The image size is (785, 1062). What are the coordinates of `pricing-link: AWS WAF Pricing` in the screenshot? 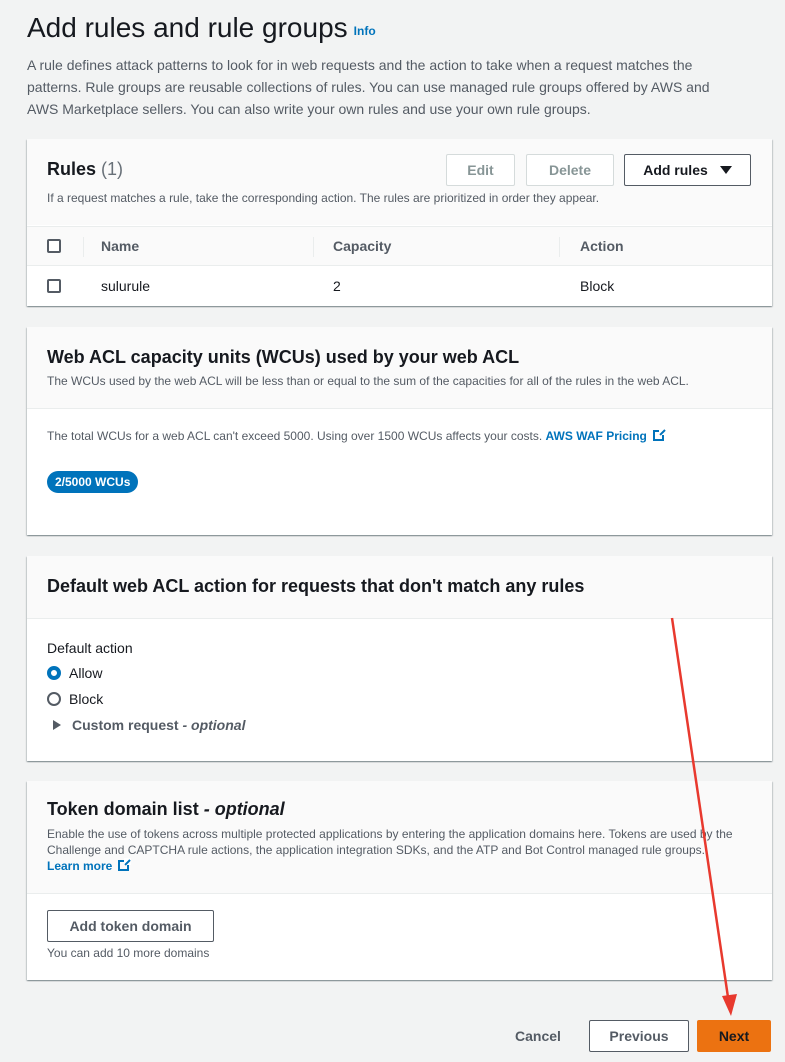 It's located at (606, 435).